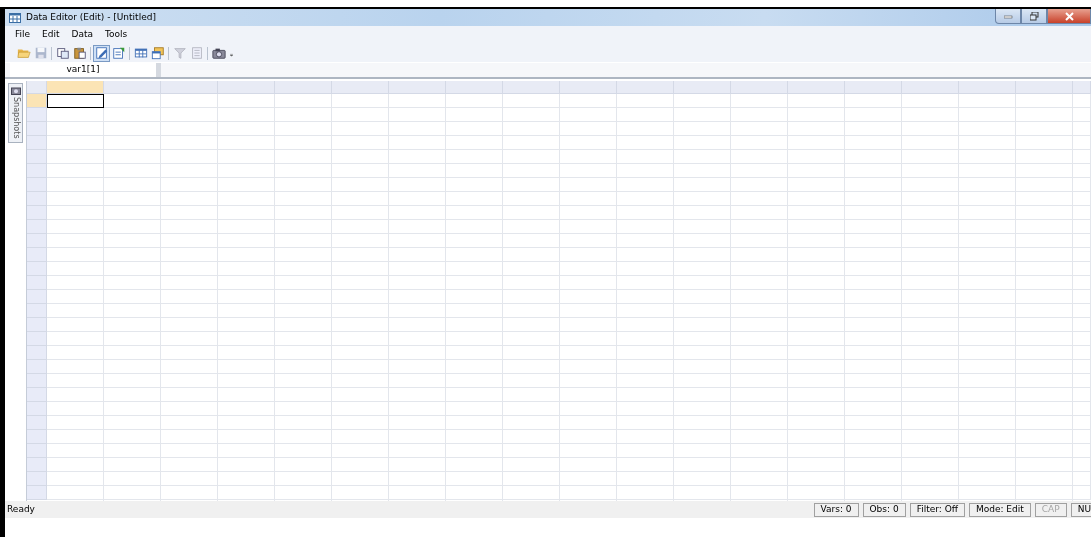 The image size is (1091, 537). Describe the element at coordinates (179, 53) in the screenshot. I see `filter-icon` at that location.